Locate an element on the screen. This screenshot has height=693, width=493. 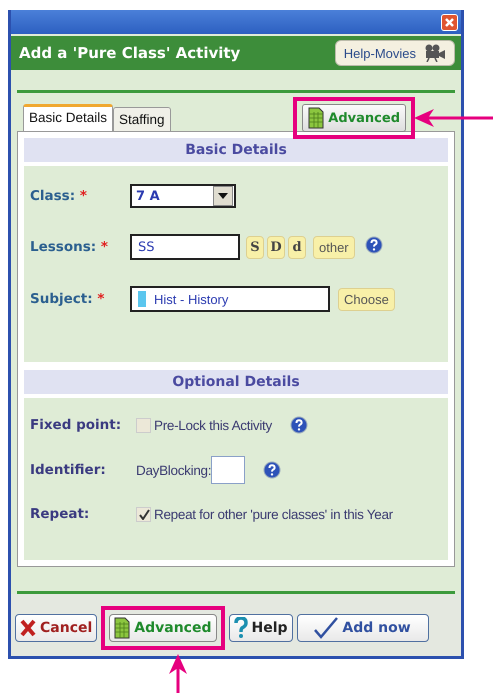
lessons-field: SS is located at coordinates (185, 247).